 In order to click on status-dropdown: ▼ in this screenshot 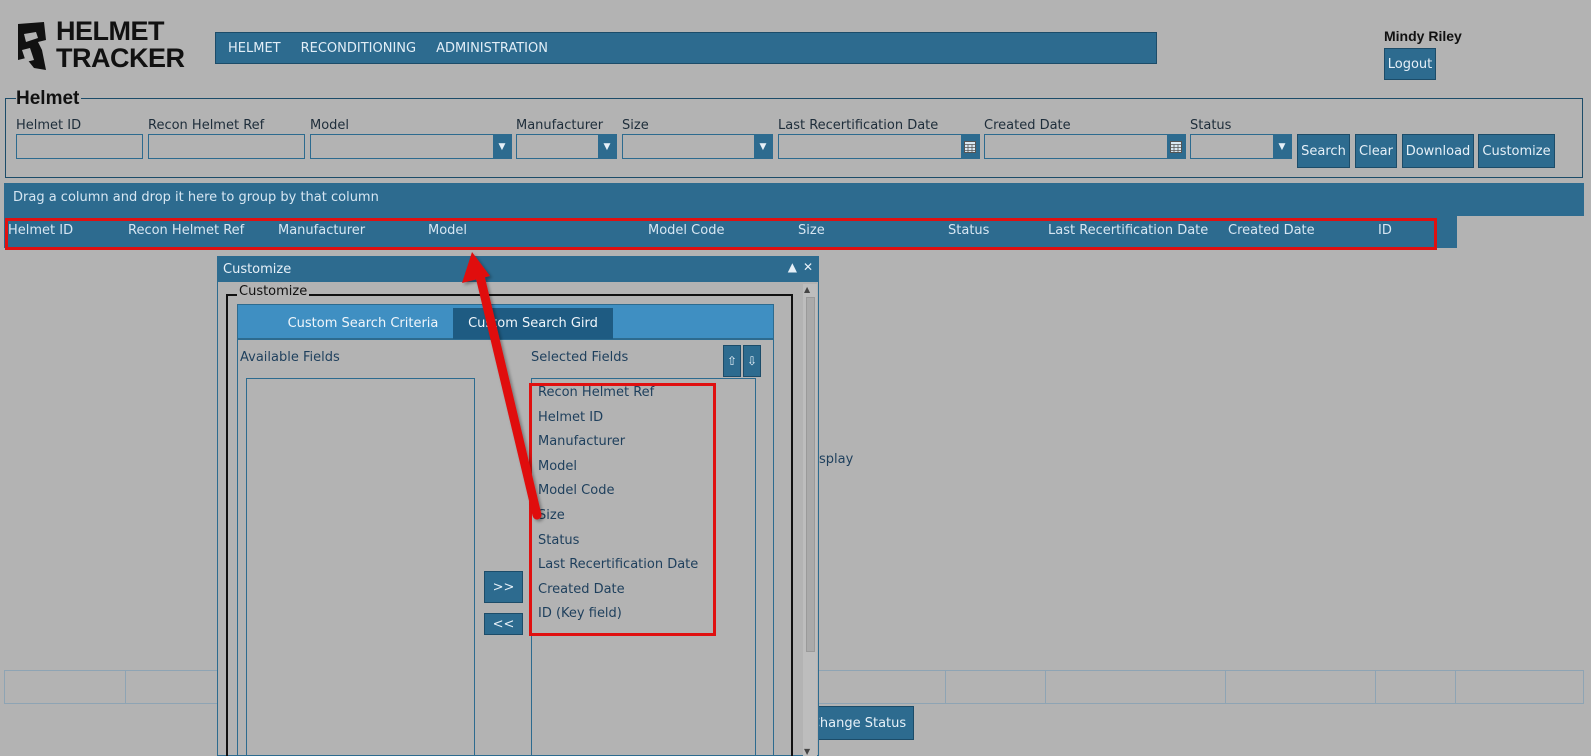, I will do `click(1241, 146)`.